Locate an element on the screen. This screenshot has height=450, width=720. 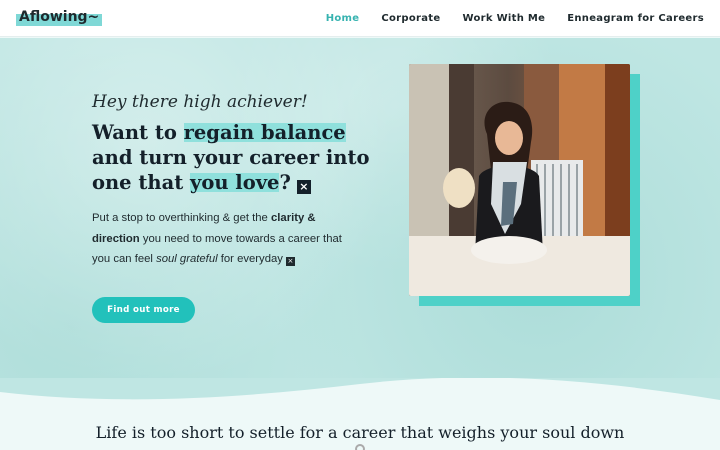
hero-greeting: Hey there high achiever! is located at coordinates (200, 102).